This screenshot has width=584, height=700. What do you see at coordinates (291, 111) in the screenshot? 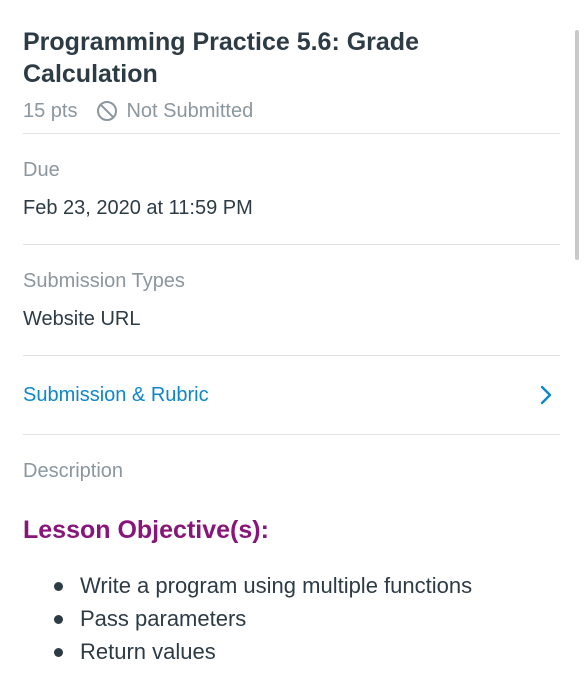
I see `assignment-meta: 15 pts Not Submitted` at bounding box center [291, 111].